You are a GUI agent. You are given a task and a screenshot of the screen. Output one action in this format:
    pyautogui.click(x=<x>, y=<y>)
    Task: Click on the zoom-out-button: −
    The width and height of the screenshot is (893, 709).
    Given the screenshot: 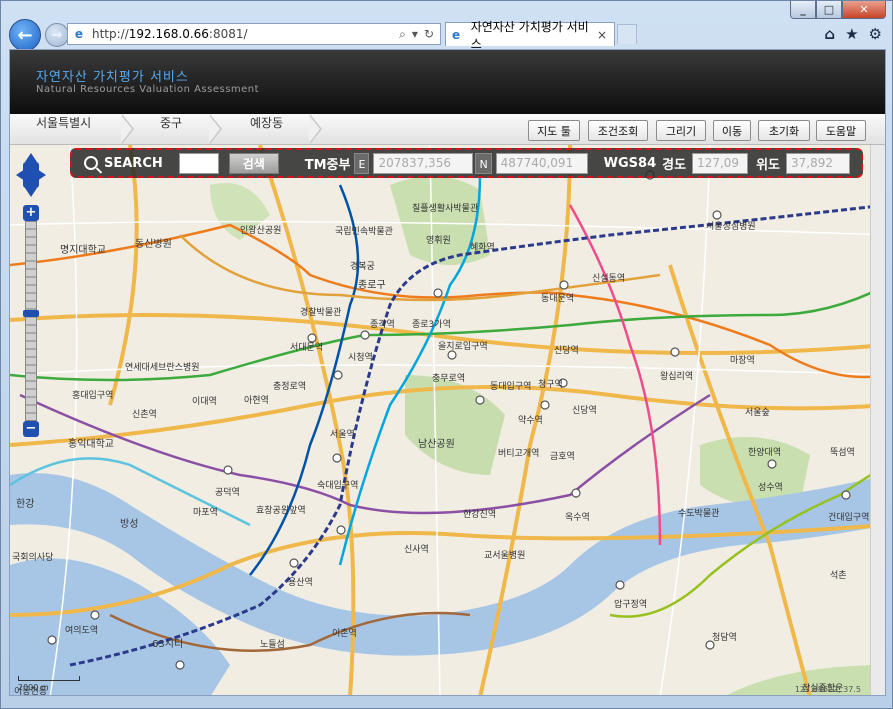 What is the action you would take?
    pyautogui.click(x=31, y=429)
    